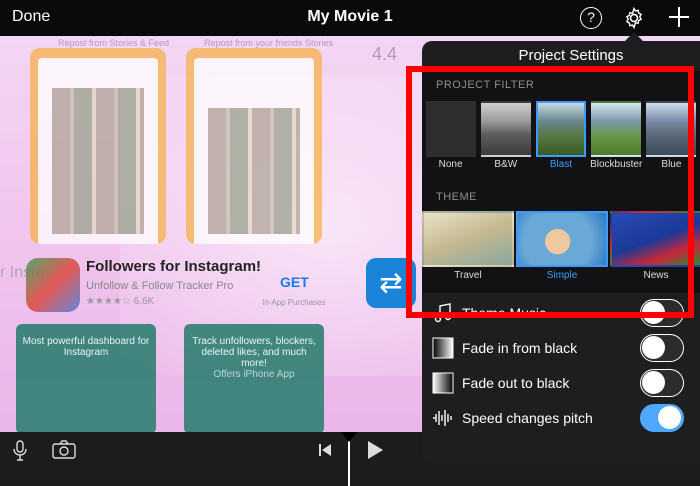 This screenshot has height=486, width=700. I want to click on theme-heading: THEME, so click(561, 197).